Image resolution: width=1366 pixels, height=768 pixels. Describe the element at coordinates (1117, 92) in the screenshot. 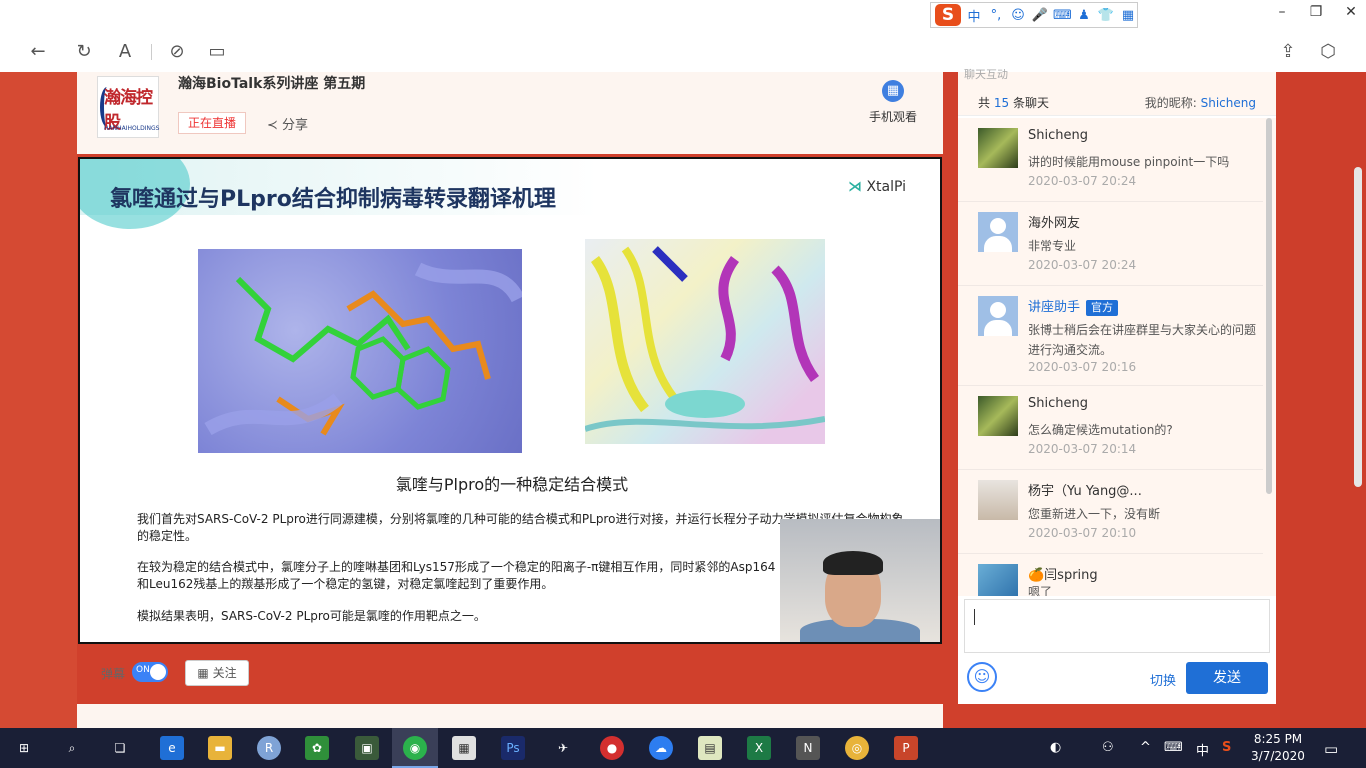

I see `chat-header: 聊天互动 共 15 条聊天 我的昵称: Shicheng` at that location.